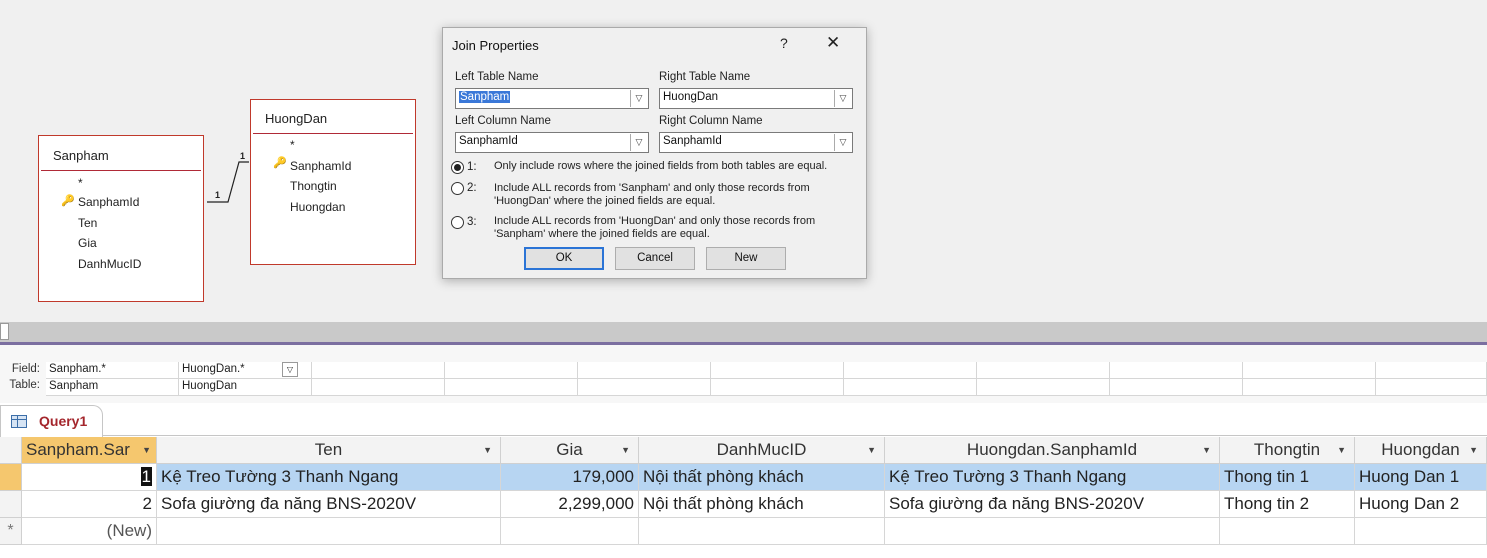 Image resolution: width=1487 pixels, height=558 pixels. I want to click on join-option-1-radio, so click(457, 167).